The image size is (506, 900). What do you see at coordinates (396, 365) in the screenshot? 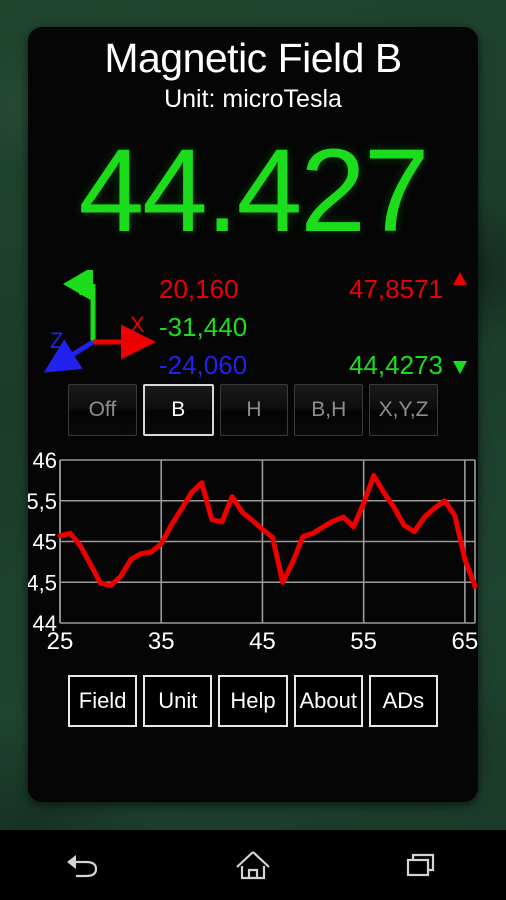
I see `magnitude-current-value: 44,4273` at bounding box center [396, 365].